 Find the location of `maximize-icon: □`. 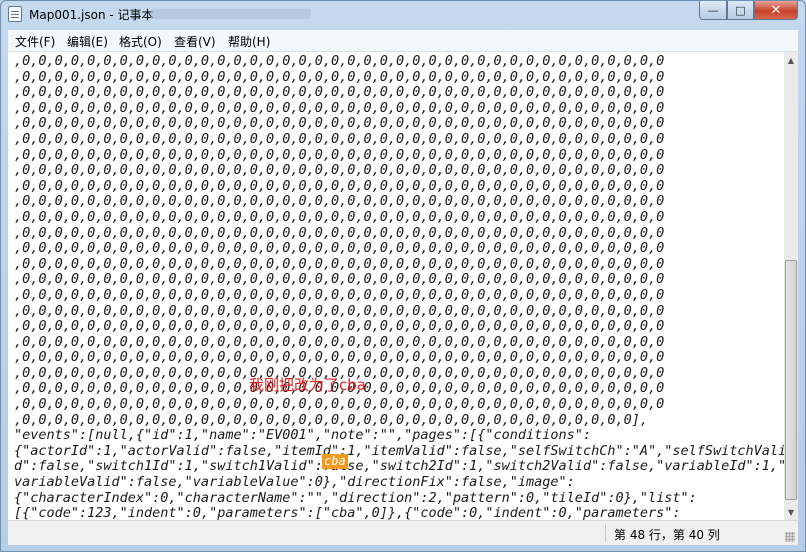

maximize-icon: □ is located at coordinates (740, 10).